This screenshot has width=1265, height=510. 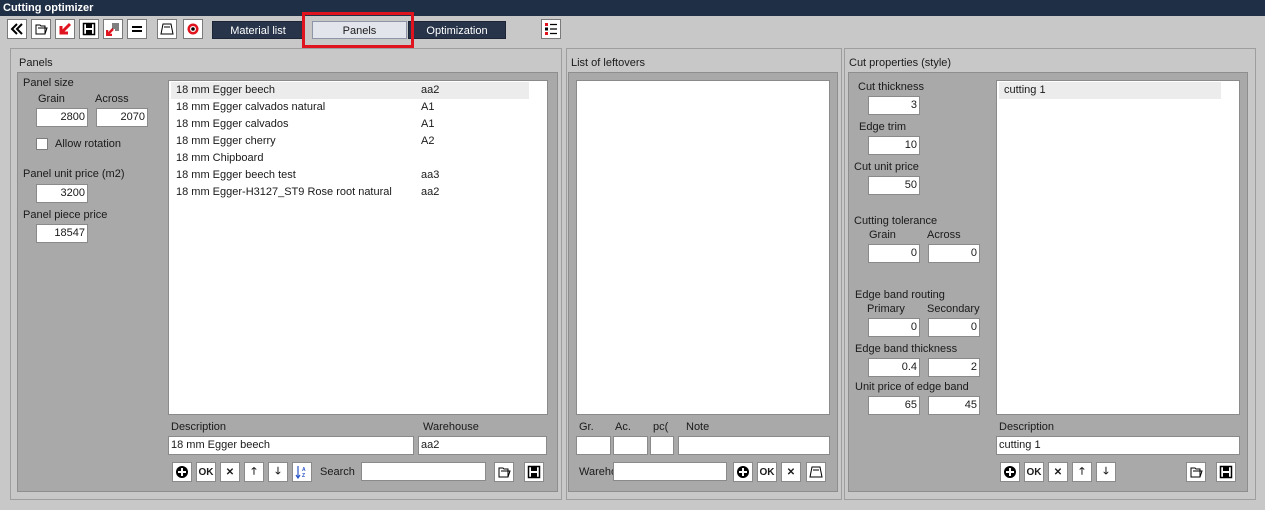 I want to click on band-thickness-2-input: 2, so click(x=954, y=367).